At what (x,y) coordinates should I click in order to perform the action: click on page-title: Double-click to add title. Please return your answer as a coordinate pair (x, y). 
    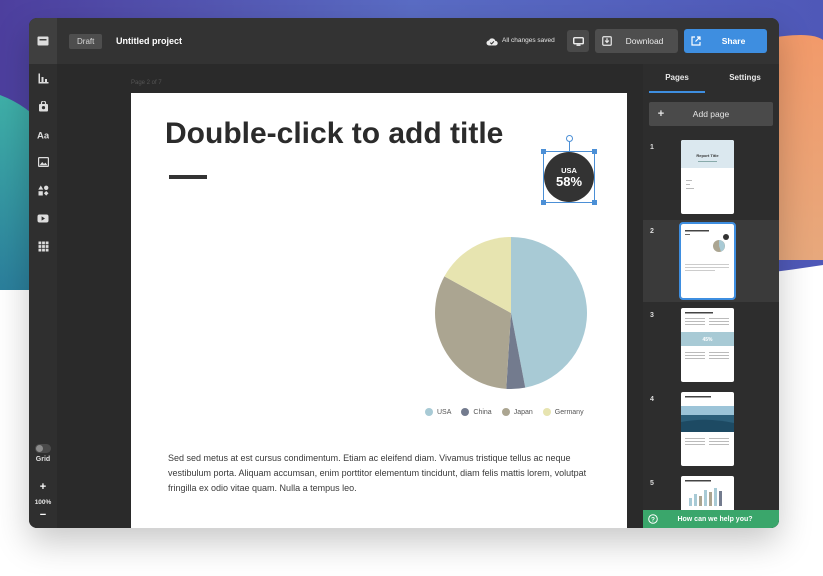
    Looking at the image, I should click on (334, 134).